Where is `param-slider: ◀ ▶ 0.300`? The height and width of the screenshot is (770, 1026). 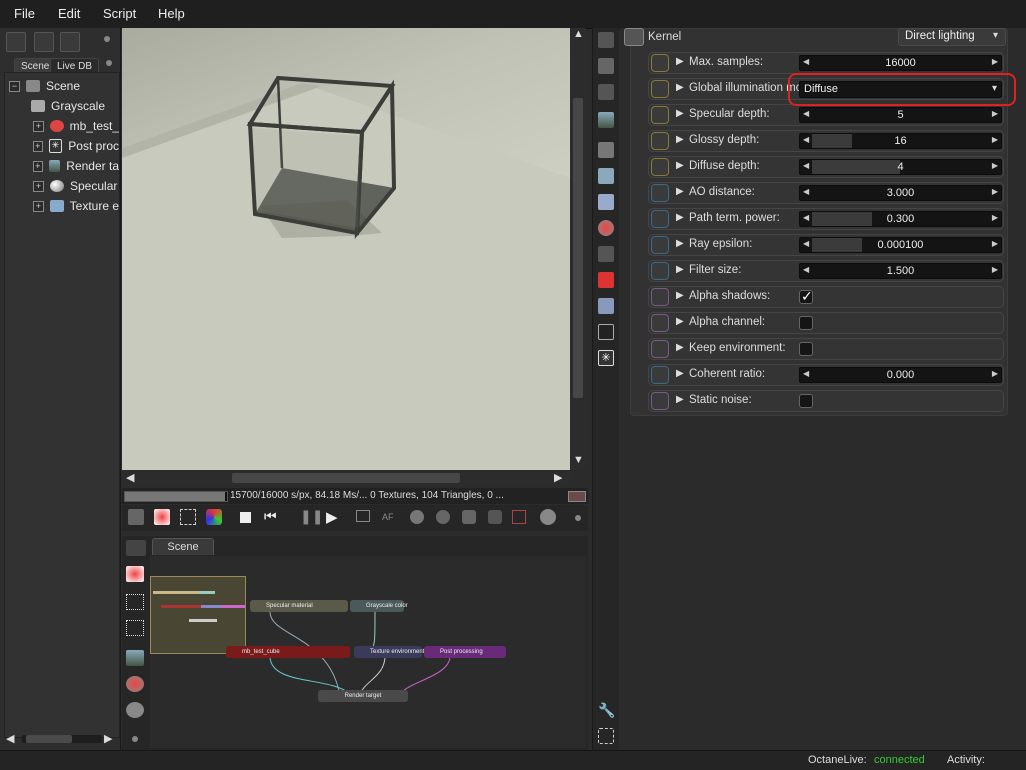 param-slider: ◀ ▶ 0.300 is located at coordinates (900, 219).